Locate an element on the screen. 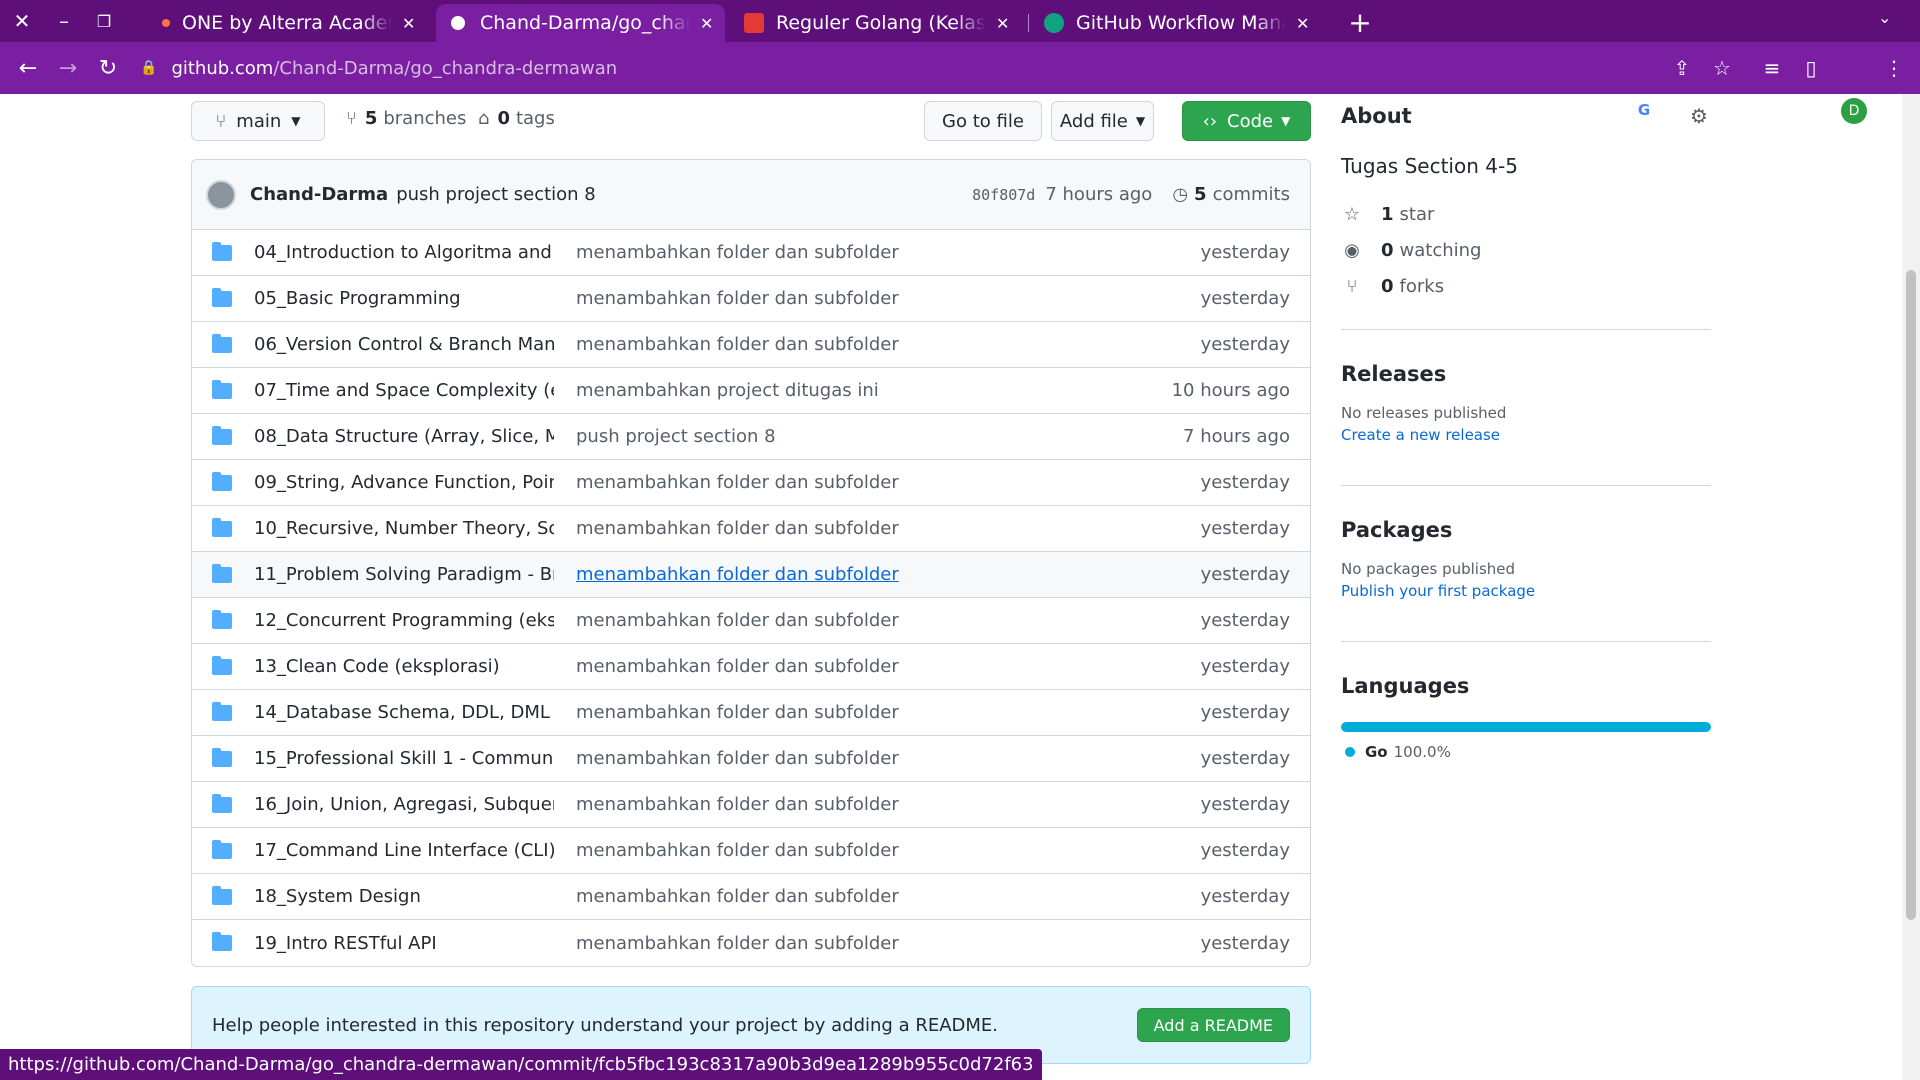 The image size is (1920, 1080). file-name: 19_Intro RESTful API is located at coordinates (404, 943).